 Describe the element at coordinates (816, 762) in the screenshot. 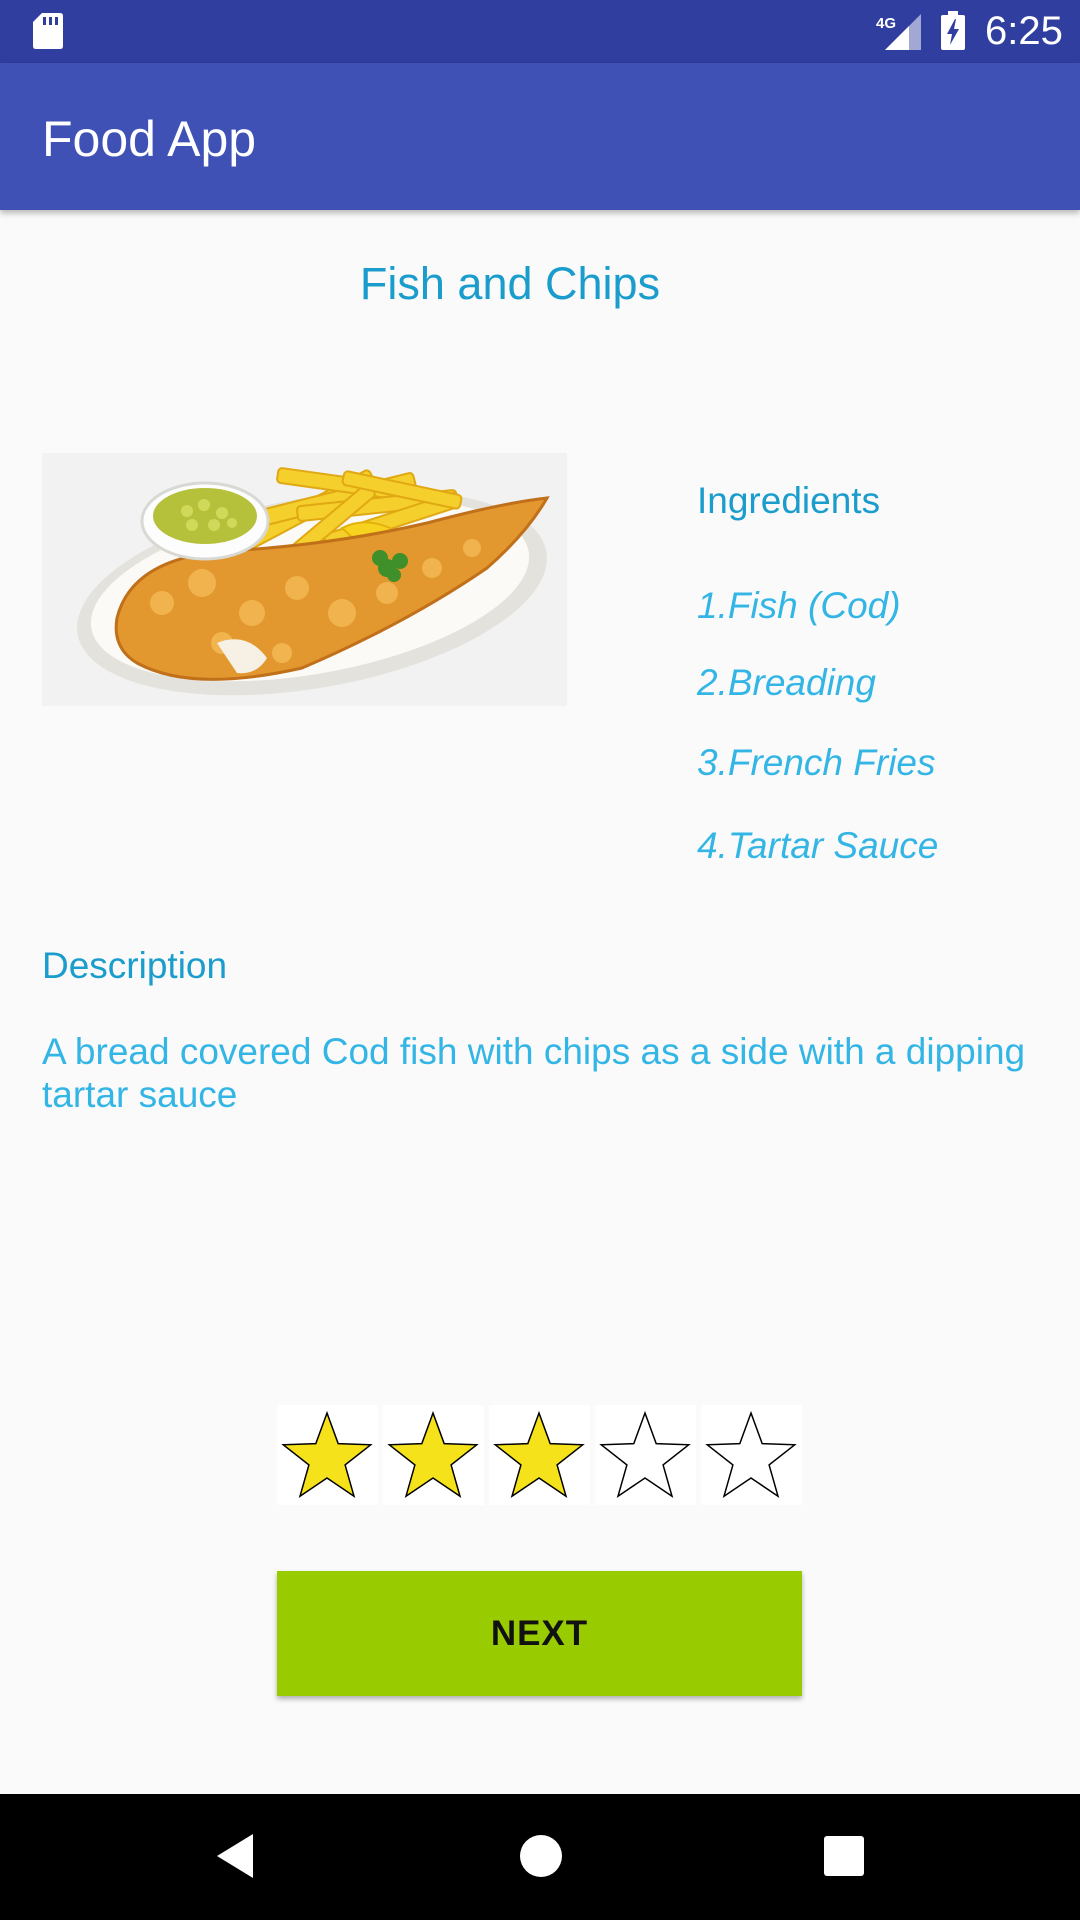

I see `ingredient-item: 3.French Fries` at that location.